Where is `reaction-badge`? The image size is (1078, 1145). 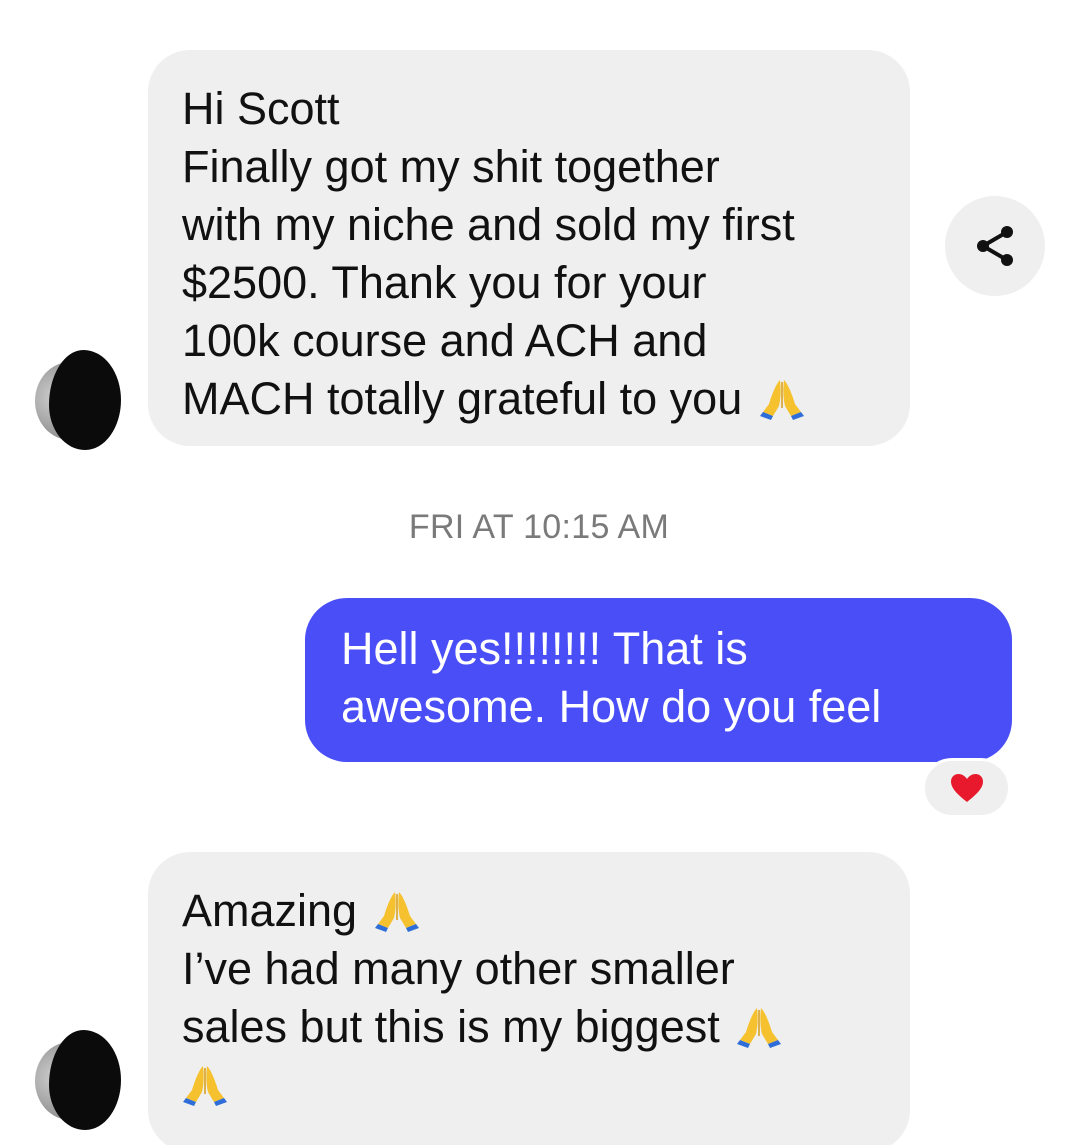 reaction-badge is located at coordinates (966, 788).